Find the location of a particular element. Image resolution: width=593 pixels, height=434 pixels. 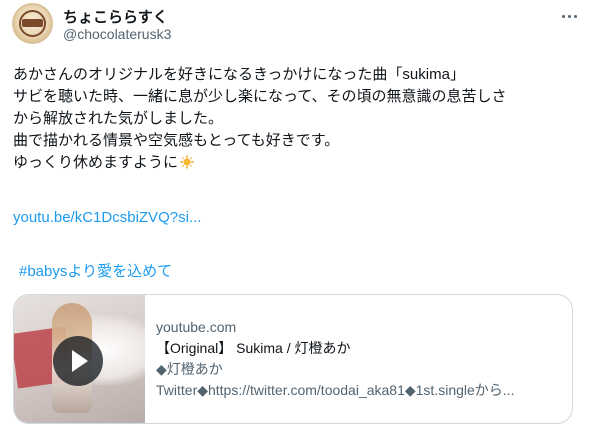

tweet-line: から解放された気がしました。 is located at coordinates (118, 118).